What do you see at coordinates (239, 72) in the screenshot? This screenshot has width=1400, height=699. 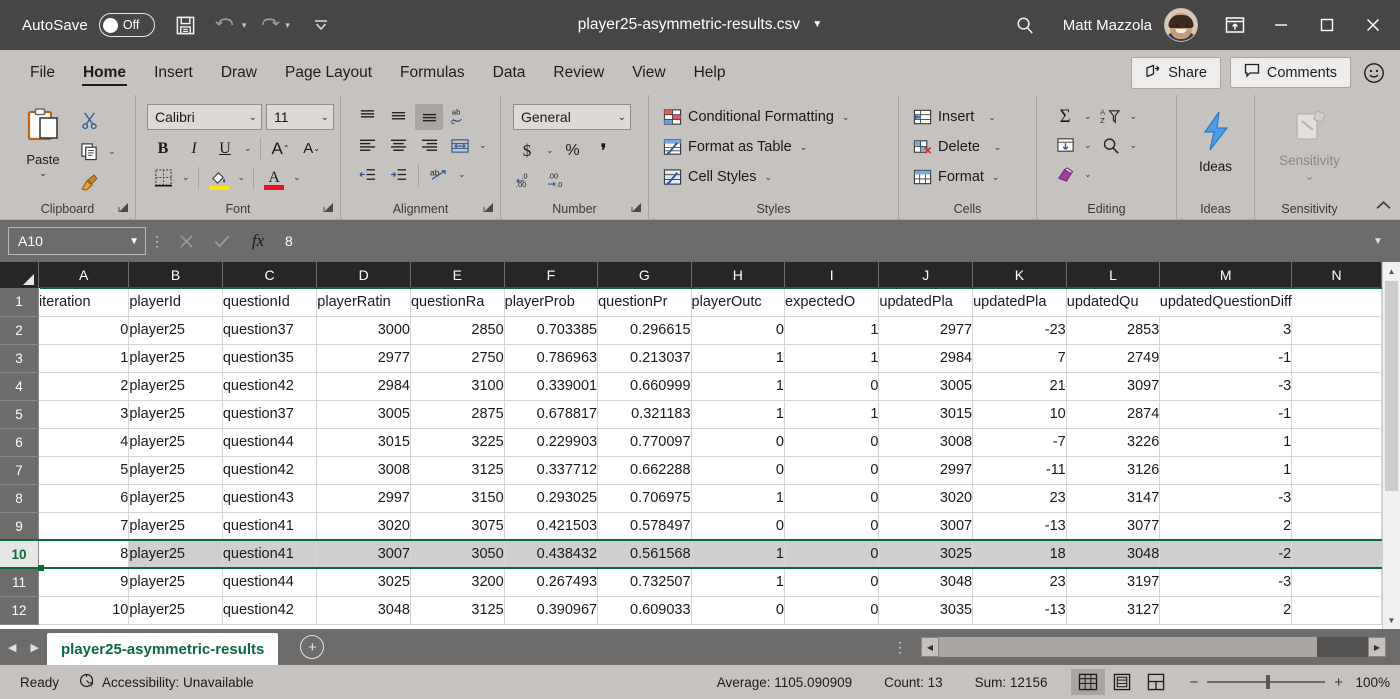 I see `tab-draw: Draw` at bounding box center [239, 72].